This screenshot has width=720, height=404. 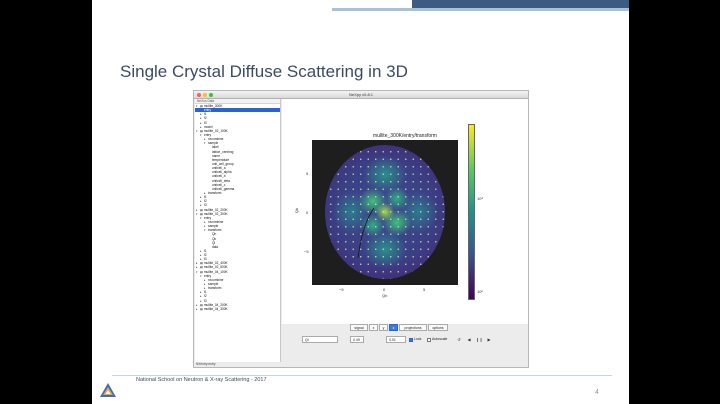 What do you see at coordinates (597, 392) in the screenshot?
I see `page-number: 4` at bounding box center [597, 392].